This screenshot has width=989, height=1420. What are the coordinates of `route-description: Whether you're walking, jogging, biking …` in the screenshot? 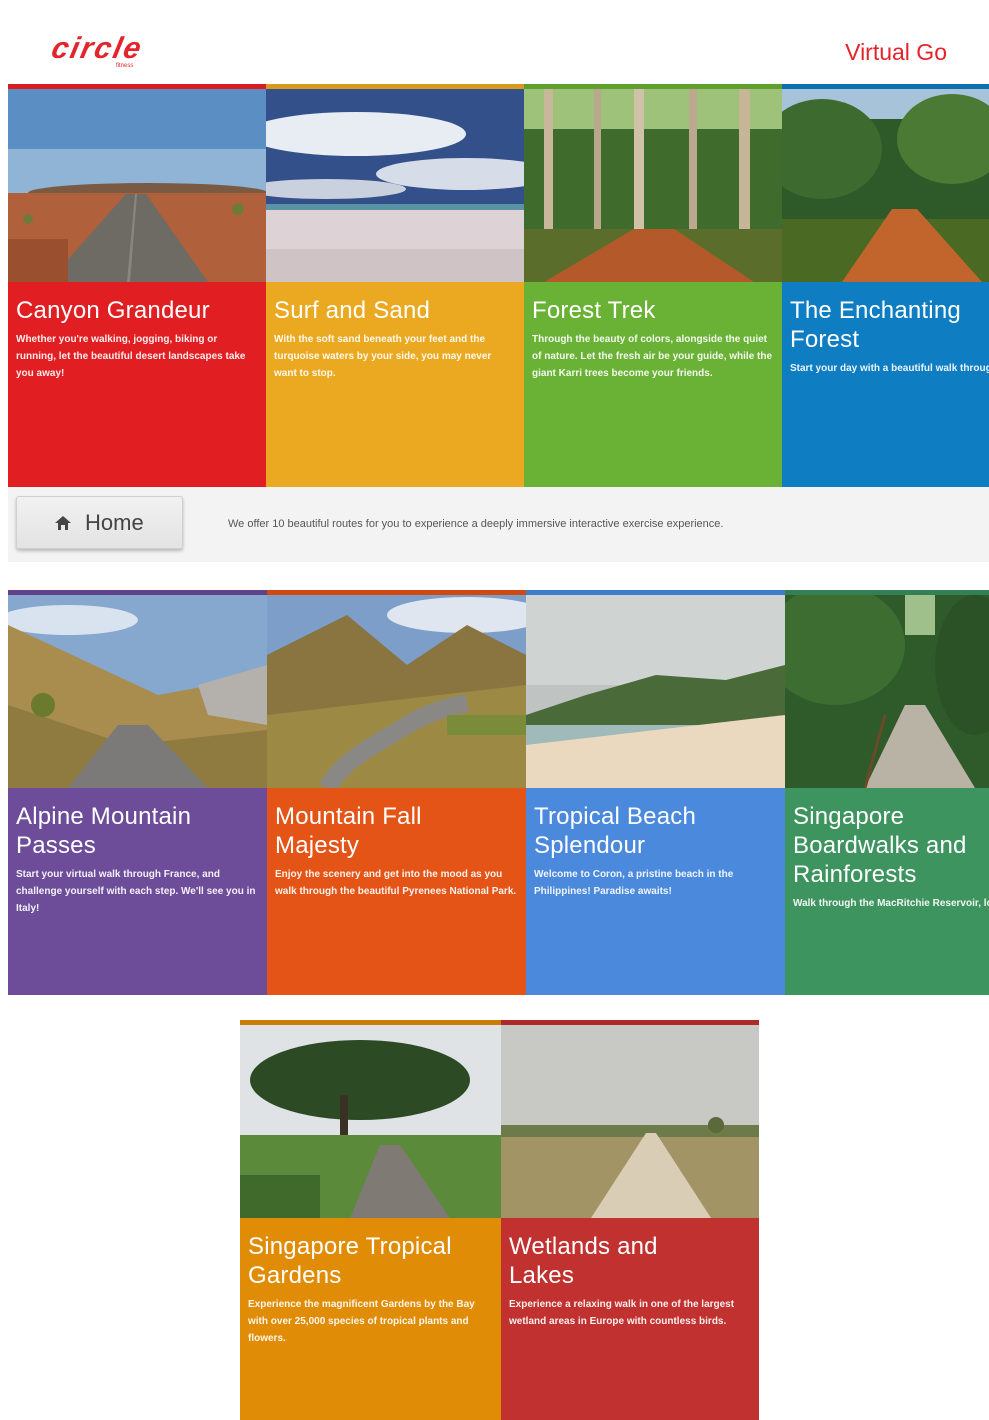 It's located at (131, 356).